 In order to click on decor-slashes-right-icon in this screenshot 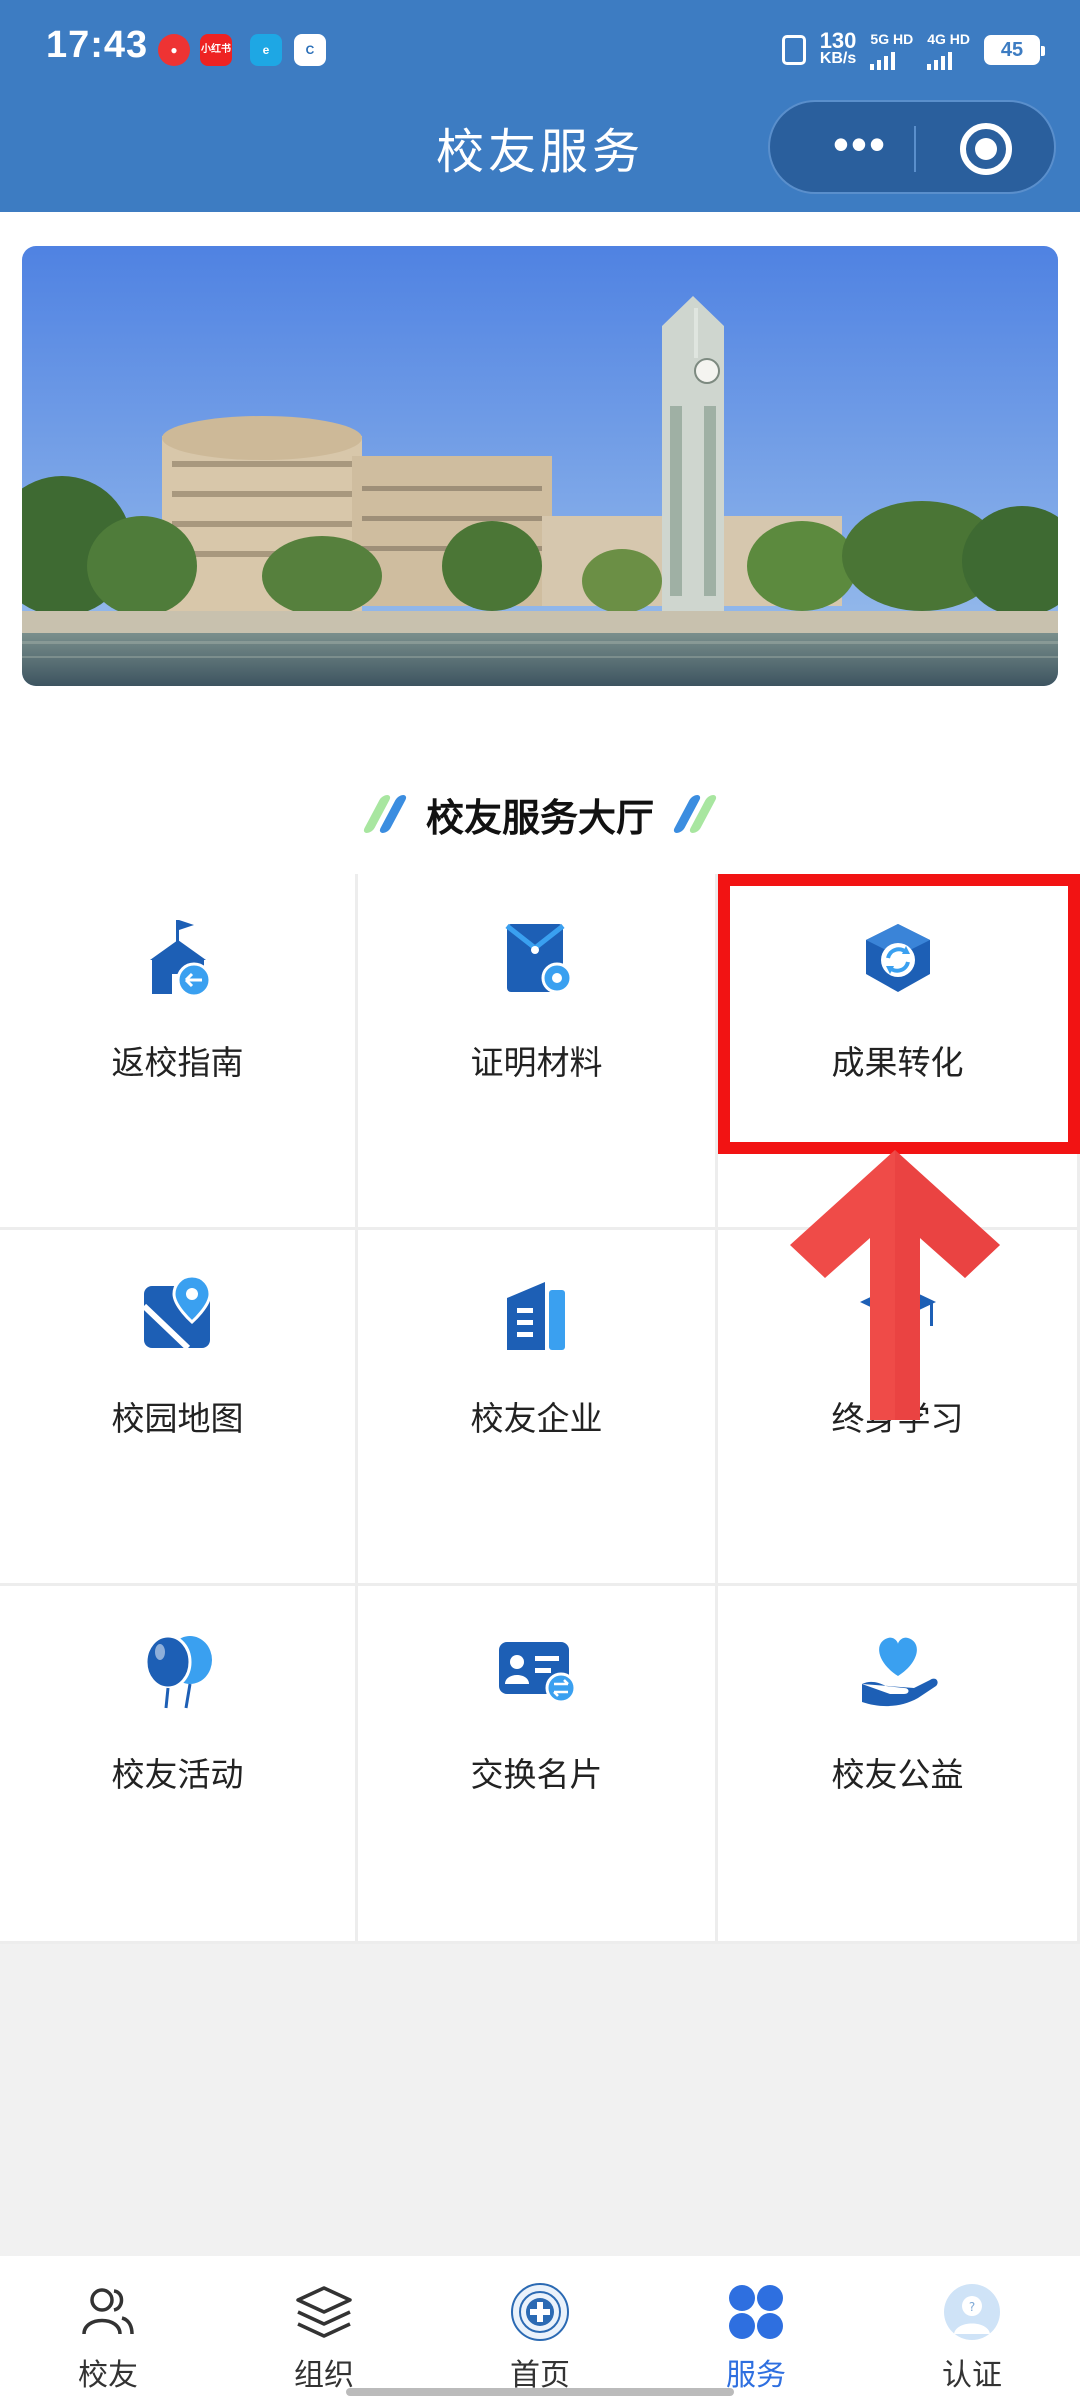, I will do `click(695, 814)`.